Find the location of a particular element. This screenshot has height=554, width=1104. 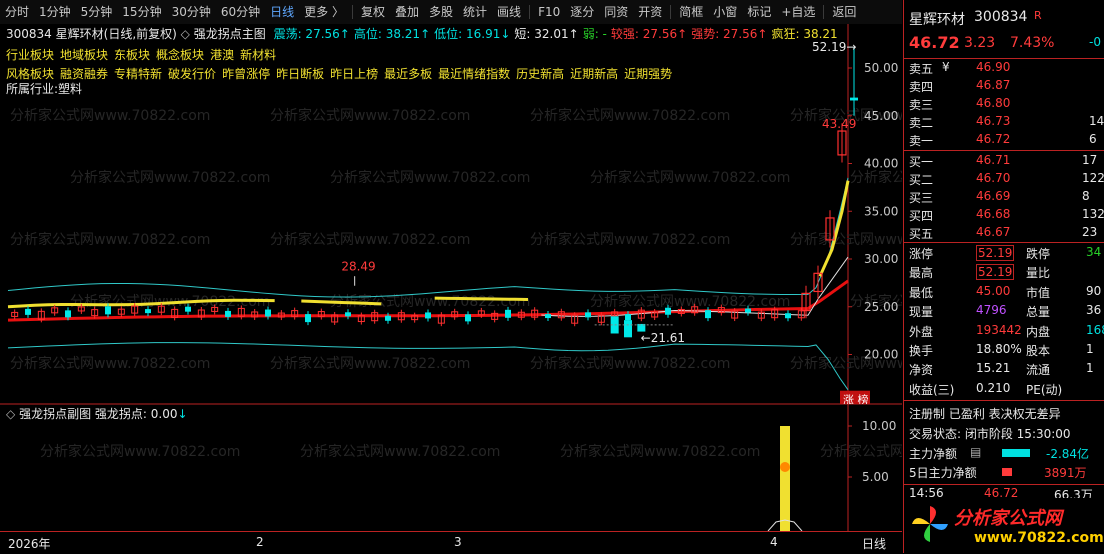

toolbar-item-21: 返回 is located at coordinates (844, 12).